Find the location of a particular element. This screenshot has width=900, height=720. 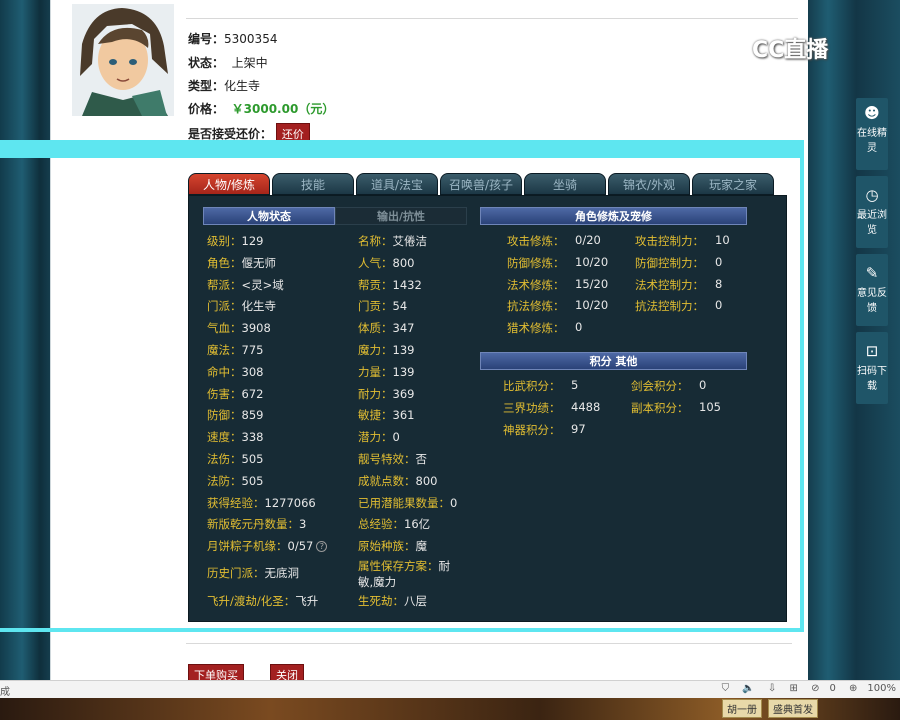

stat-row: 法术控制力： 8 is located at coordinates (678, 285).